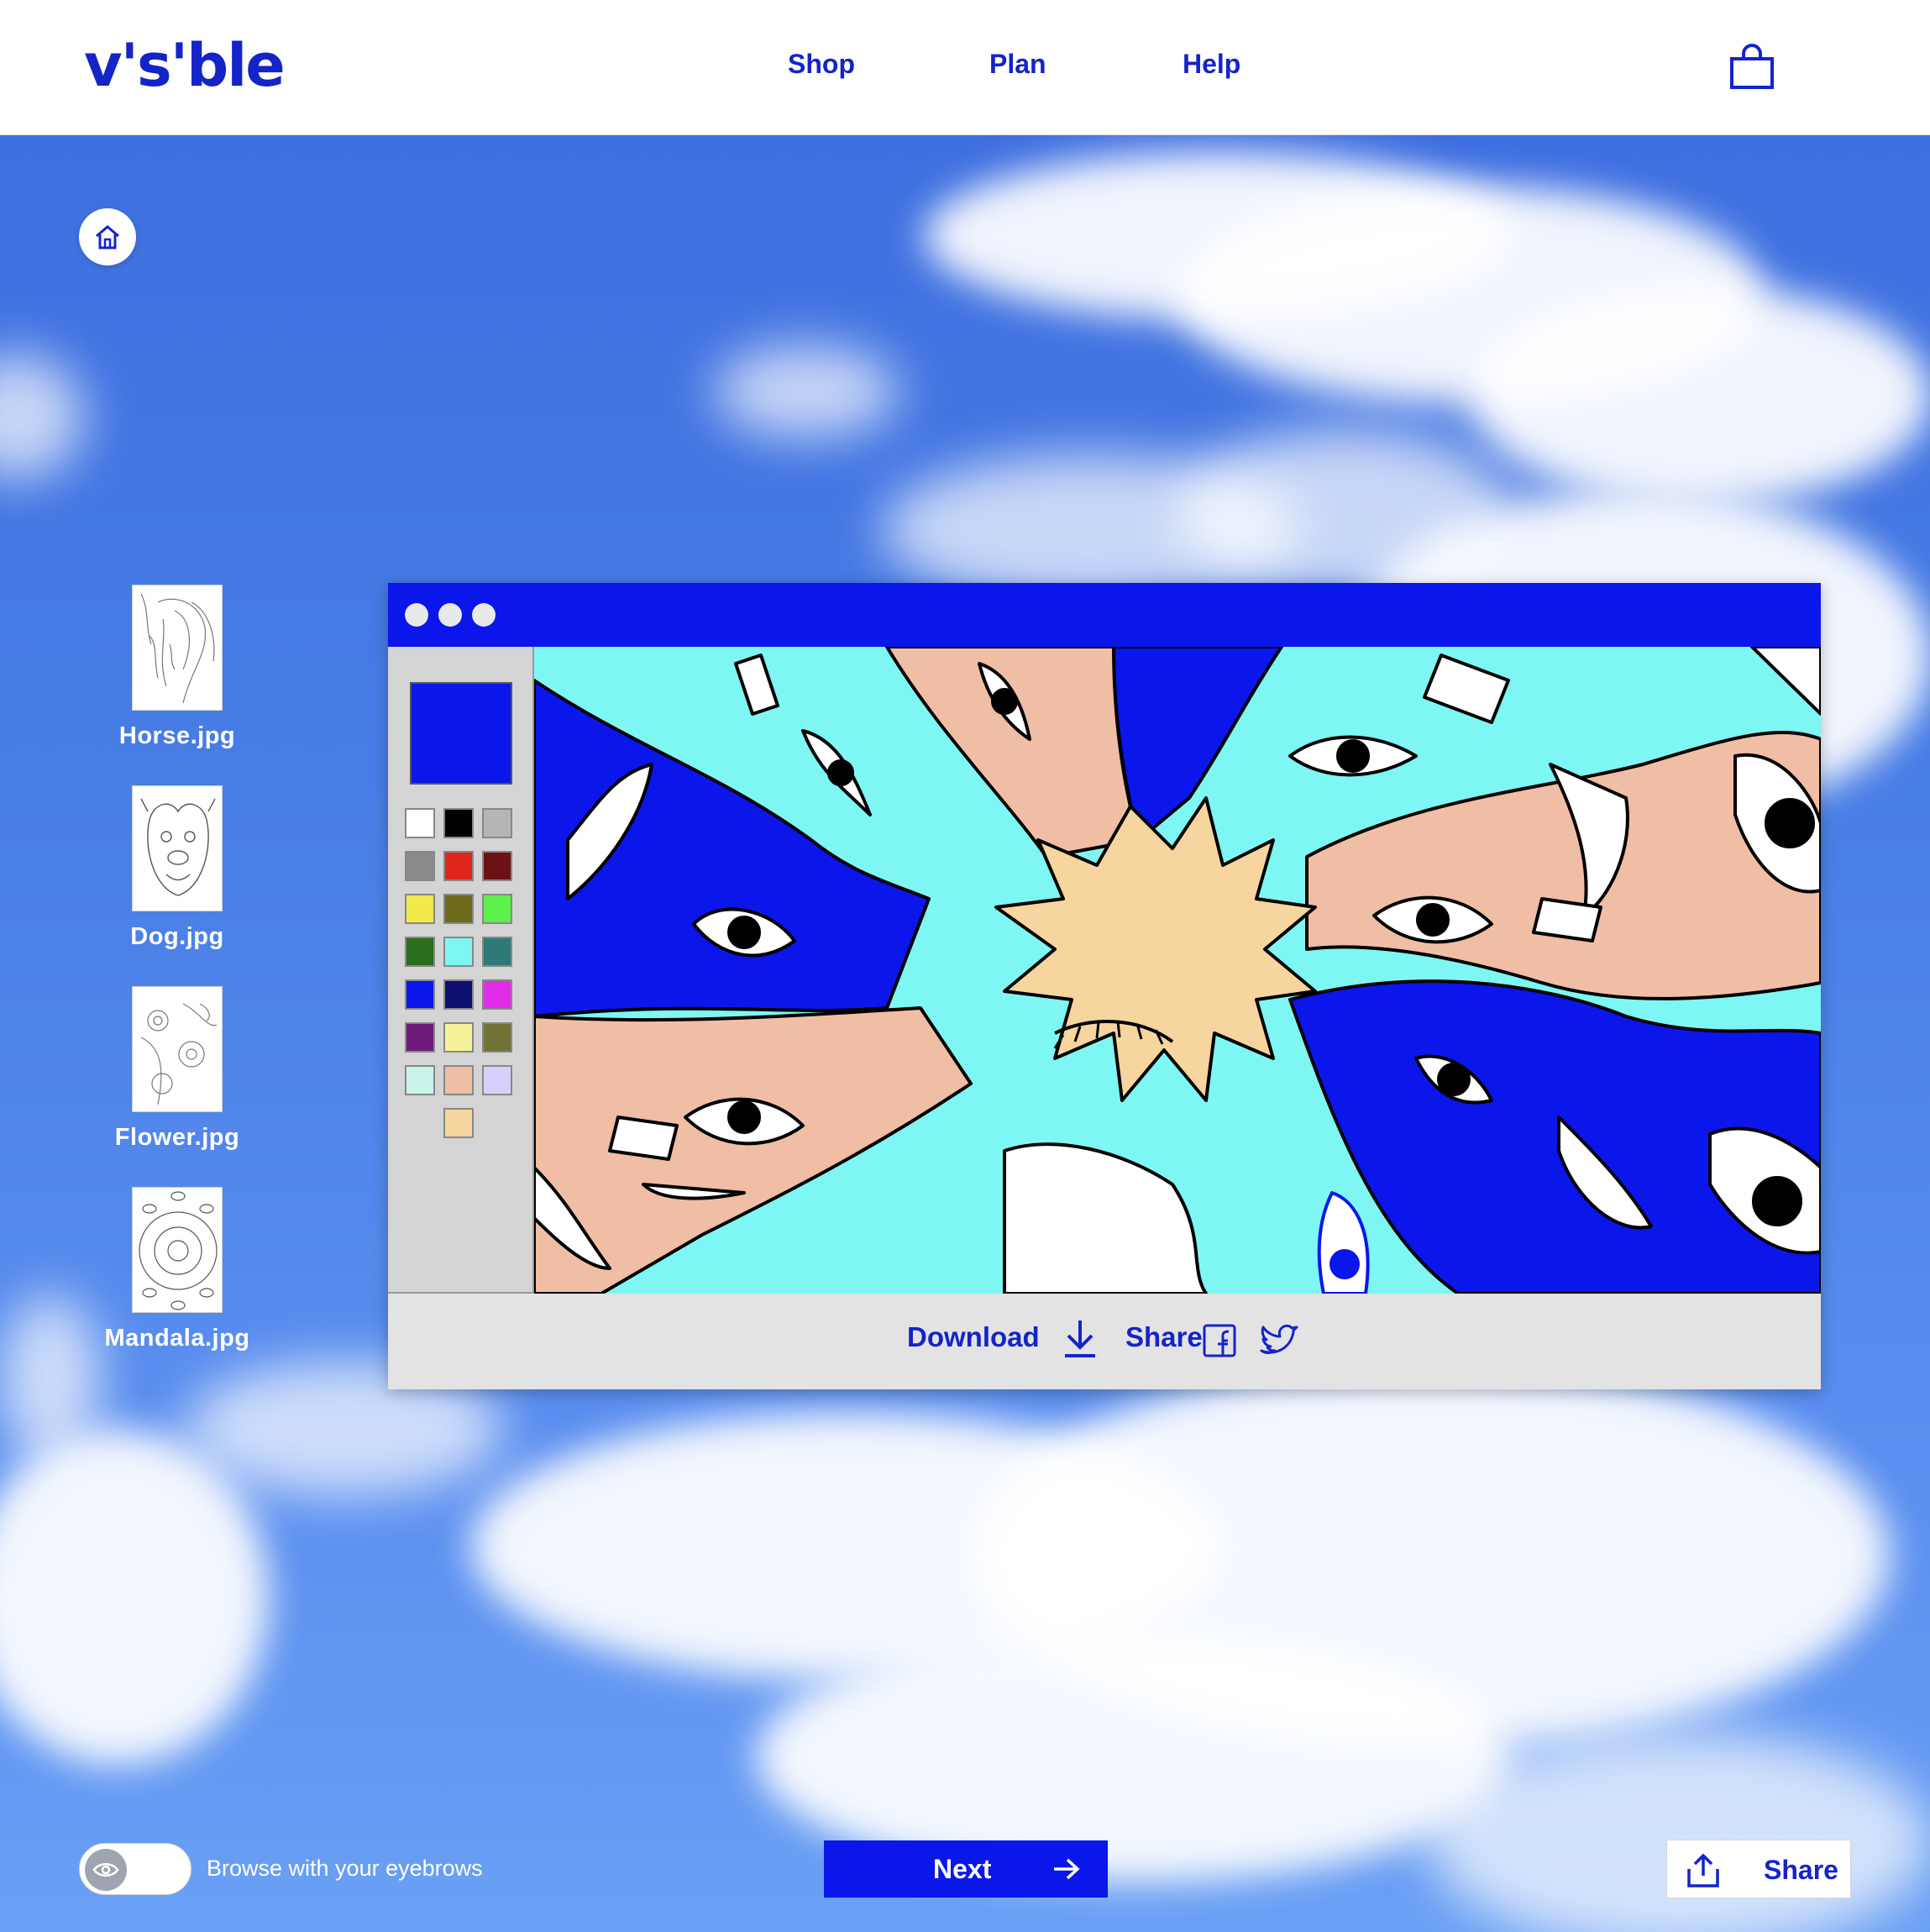 The image size is (1930, 1932). What do you see at coordinates (1164, 1336) in the screenshot?
I see `share-label: Share` at bounding box center [1164, 1336].